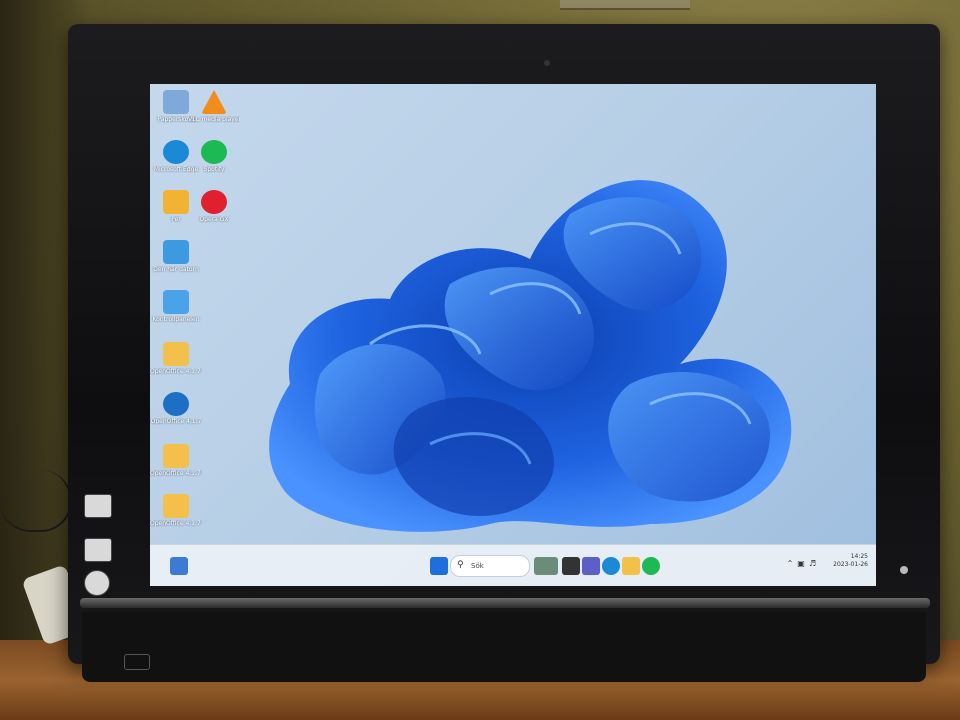 The width and height of the screenshot is (960, 720). Describe the element at coordinates (214, 202) in the screenshot. I see `opera-icon` at that location.